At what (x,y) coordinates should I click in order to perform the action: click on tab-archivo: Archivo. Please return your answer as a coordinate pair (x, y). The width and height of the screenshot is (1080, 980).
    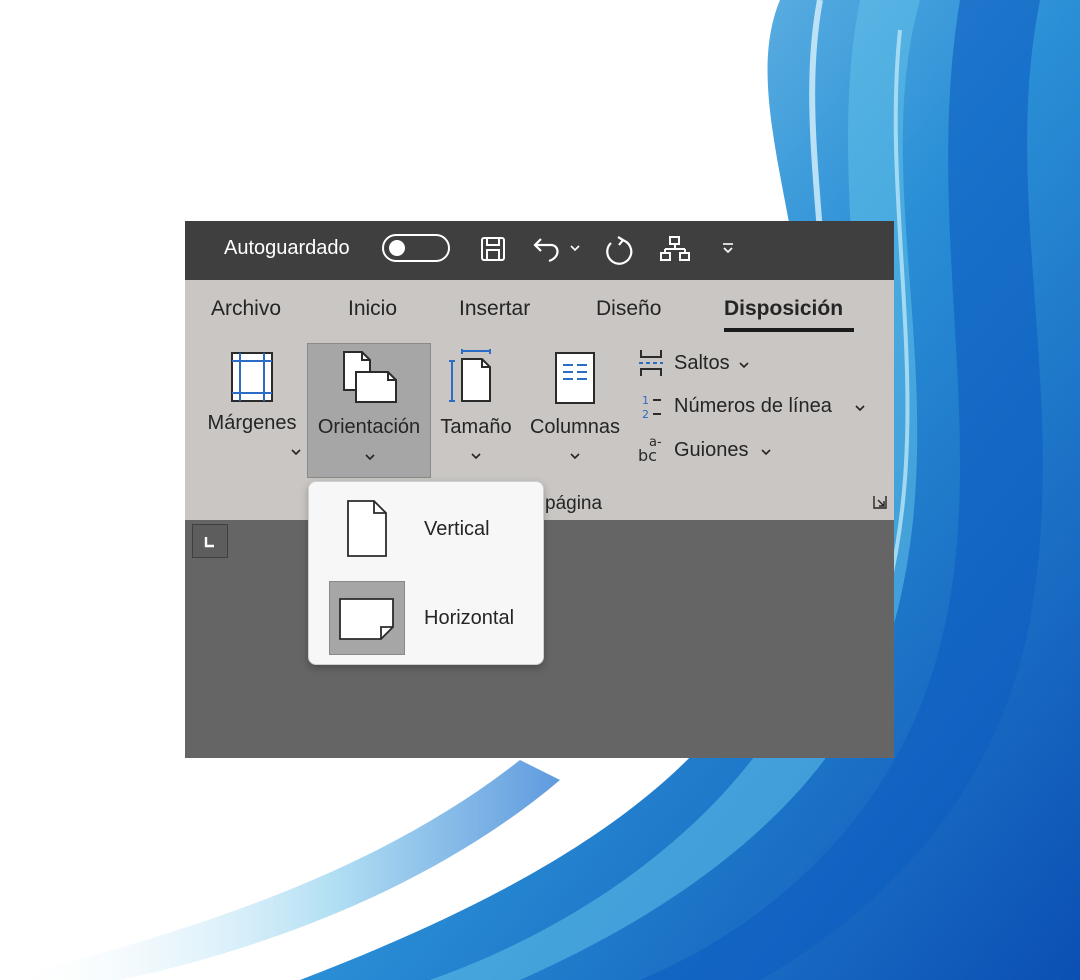
    Looking at the image, I should click on (246, 309).